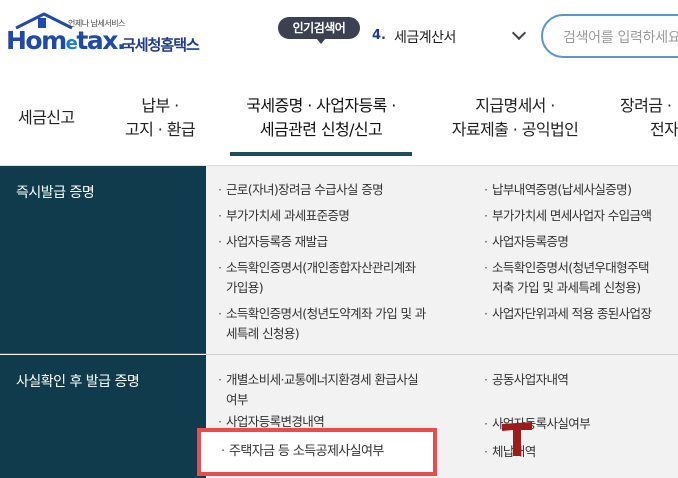 This screenshot has width=678, height=478. Describe the element at coordinates (322, 314) in the screenshot. I see `menu-link: · 소득확인증명서(청년도약계좌 가입 및 과` at that location.